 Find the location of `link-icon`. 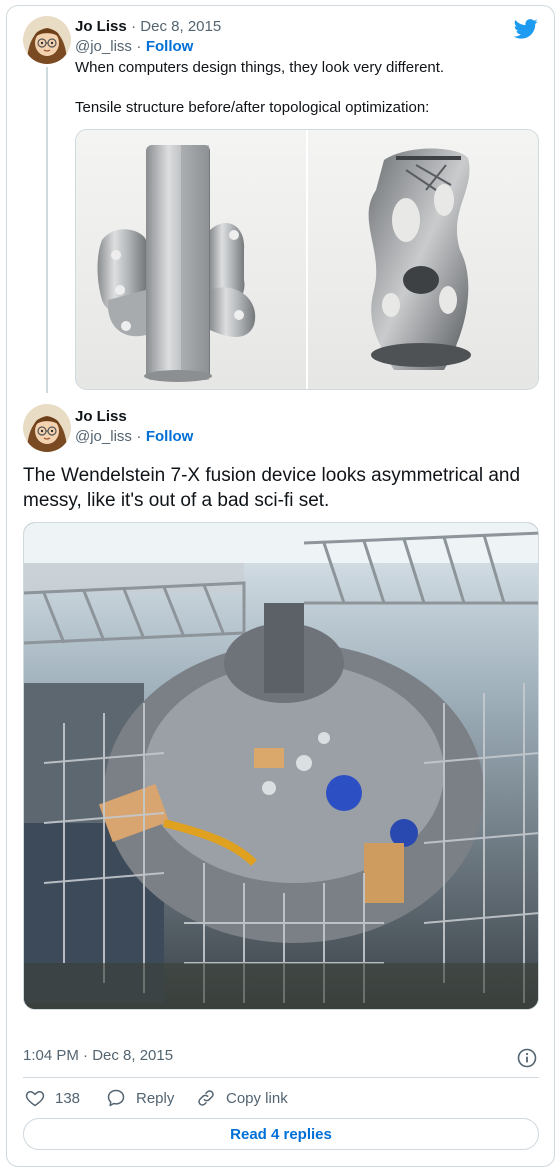

link-icon is located at coordinates (206, 1098).